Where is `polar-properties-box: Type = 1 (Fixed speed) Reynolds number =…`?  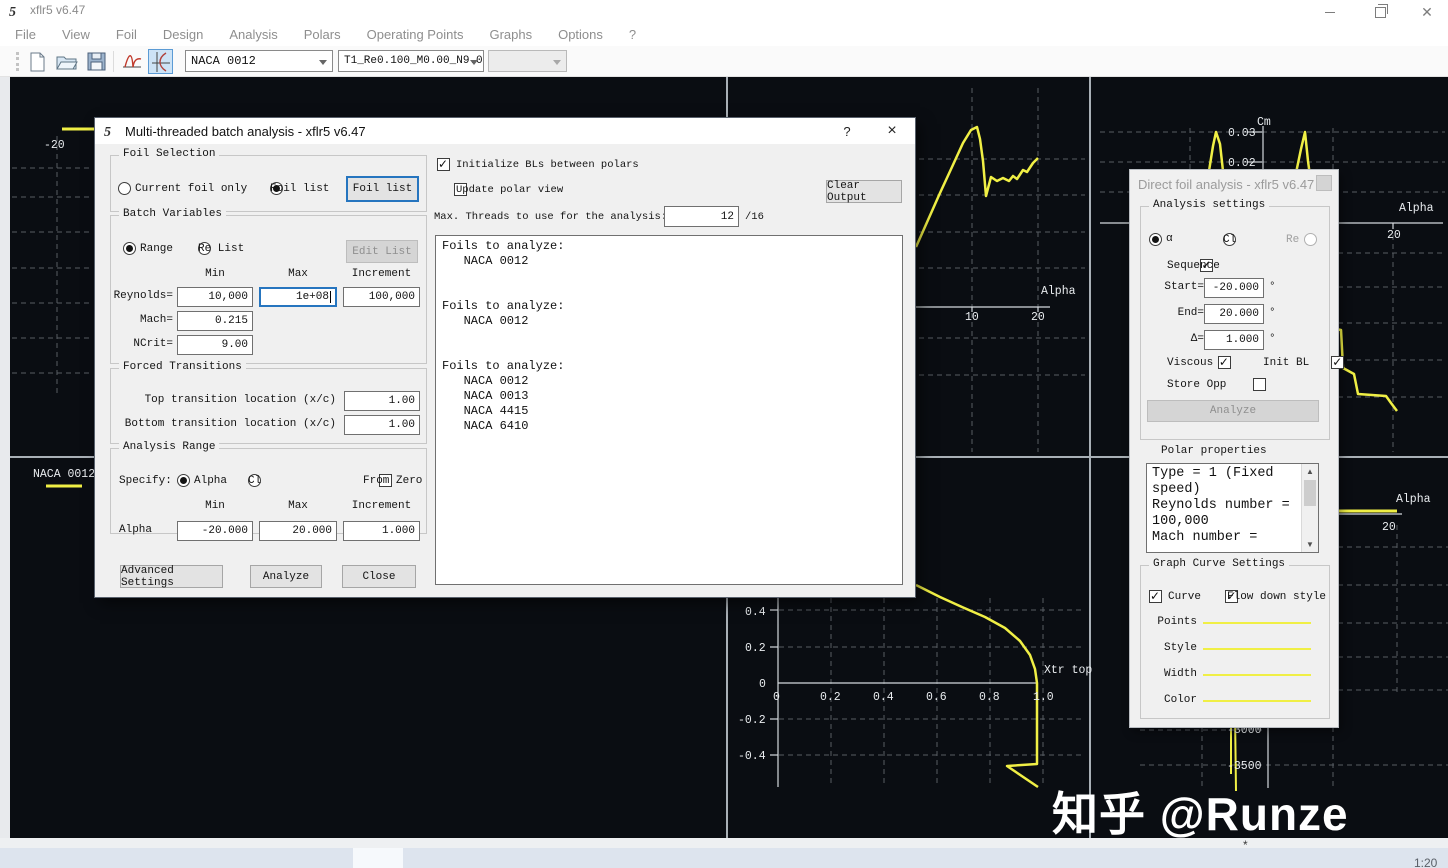
polar-properties-box: Type = 1 (Fixed speed) Reynolds number =… is located at coordinates (1232, 508).